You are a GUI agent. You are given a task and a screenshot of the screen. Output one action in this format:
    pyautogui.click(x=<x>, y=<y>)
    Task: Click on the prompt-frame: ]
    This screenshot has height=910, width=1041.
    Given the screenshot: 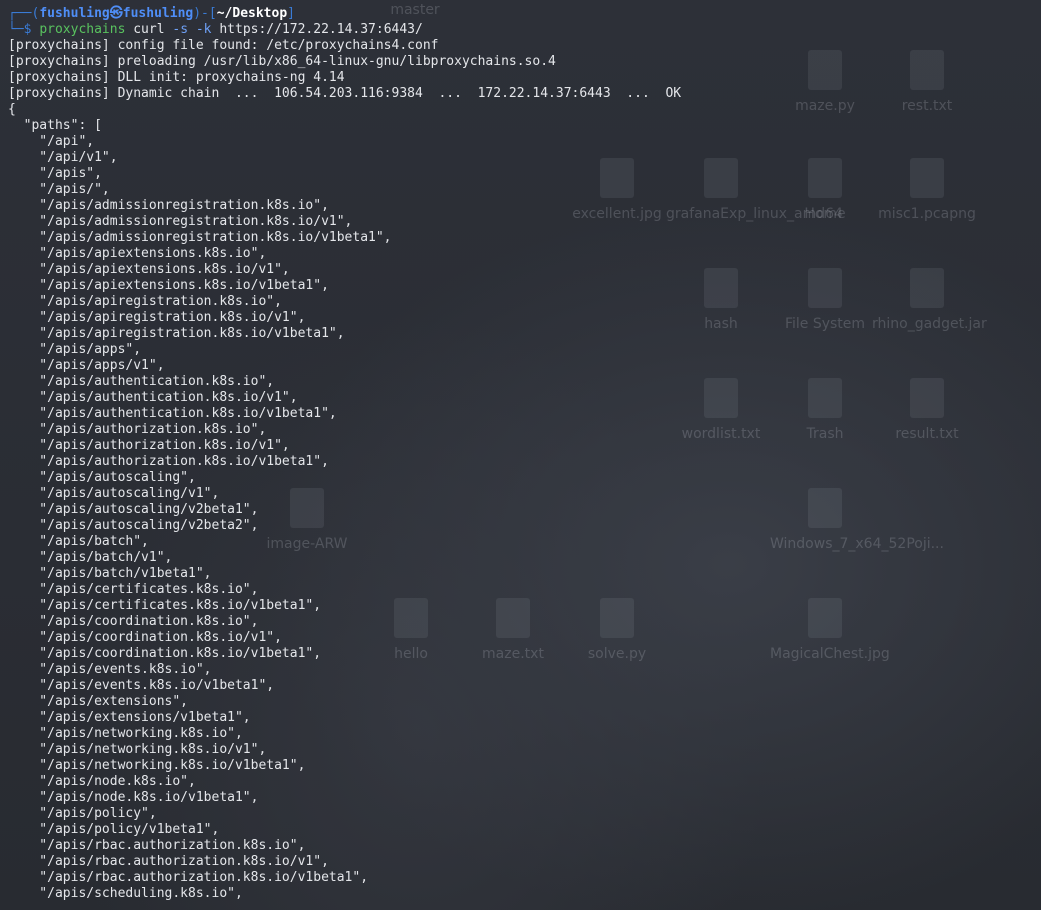 What is the action you would take?
    pyautogui.click(x=291, y=13)
    